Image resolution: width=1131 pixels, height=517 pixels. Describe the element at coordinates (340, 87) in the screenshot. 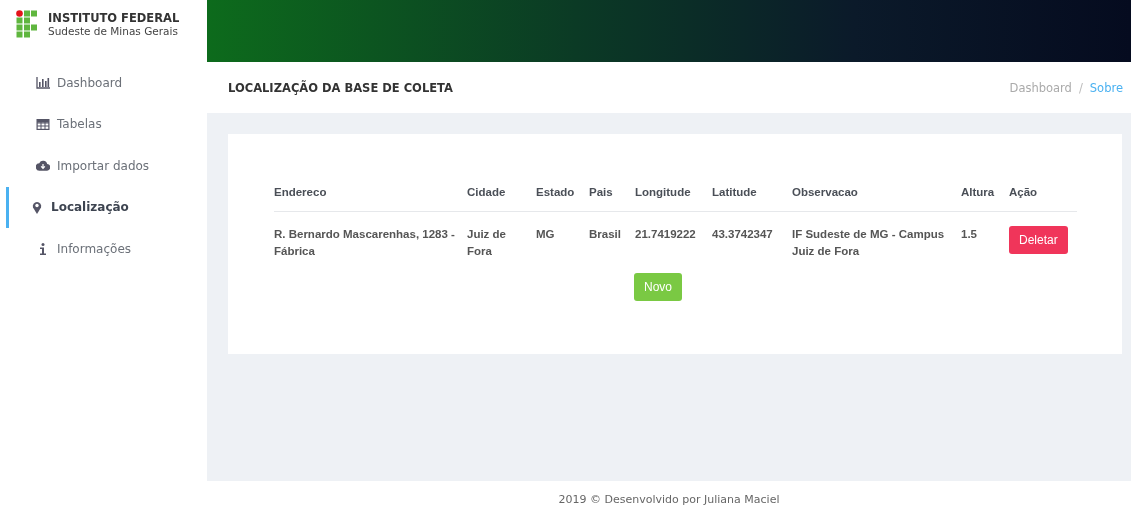

I see `page-title: LOCALIZAÇÃO DA BASE DE COLETA` at that location.